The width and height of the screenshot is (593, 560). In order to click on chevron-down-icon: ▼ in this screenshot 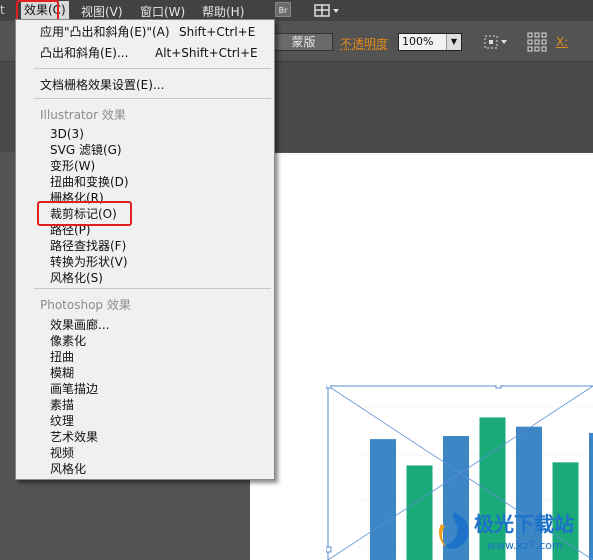, I will do `click(453, 42)`.